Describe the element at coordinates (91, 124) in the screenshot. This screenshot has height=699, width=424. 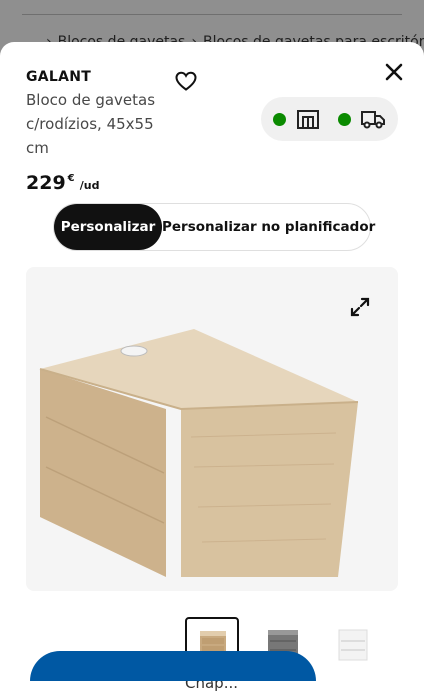
I see `product-description: Bloco de gavetas c/rodízios, 45x55 cm` at that location.